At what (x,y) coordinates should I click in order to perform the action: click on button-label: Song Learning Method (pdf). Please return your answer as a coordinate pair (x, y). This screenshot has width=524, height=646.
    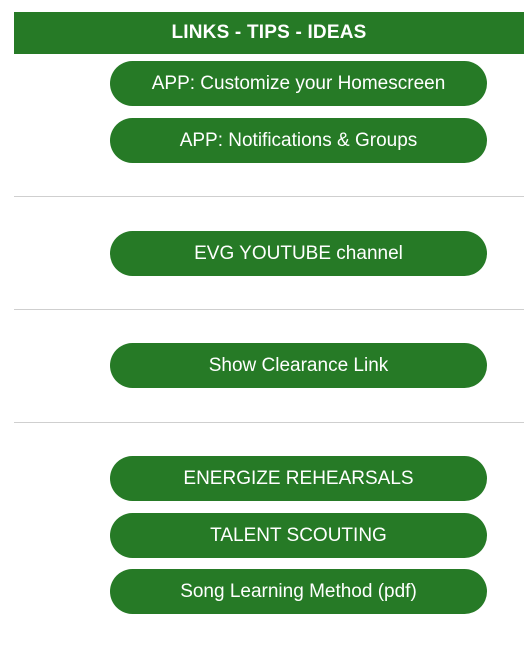
    Looking at the image, I should click on (298, 591).